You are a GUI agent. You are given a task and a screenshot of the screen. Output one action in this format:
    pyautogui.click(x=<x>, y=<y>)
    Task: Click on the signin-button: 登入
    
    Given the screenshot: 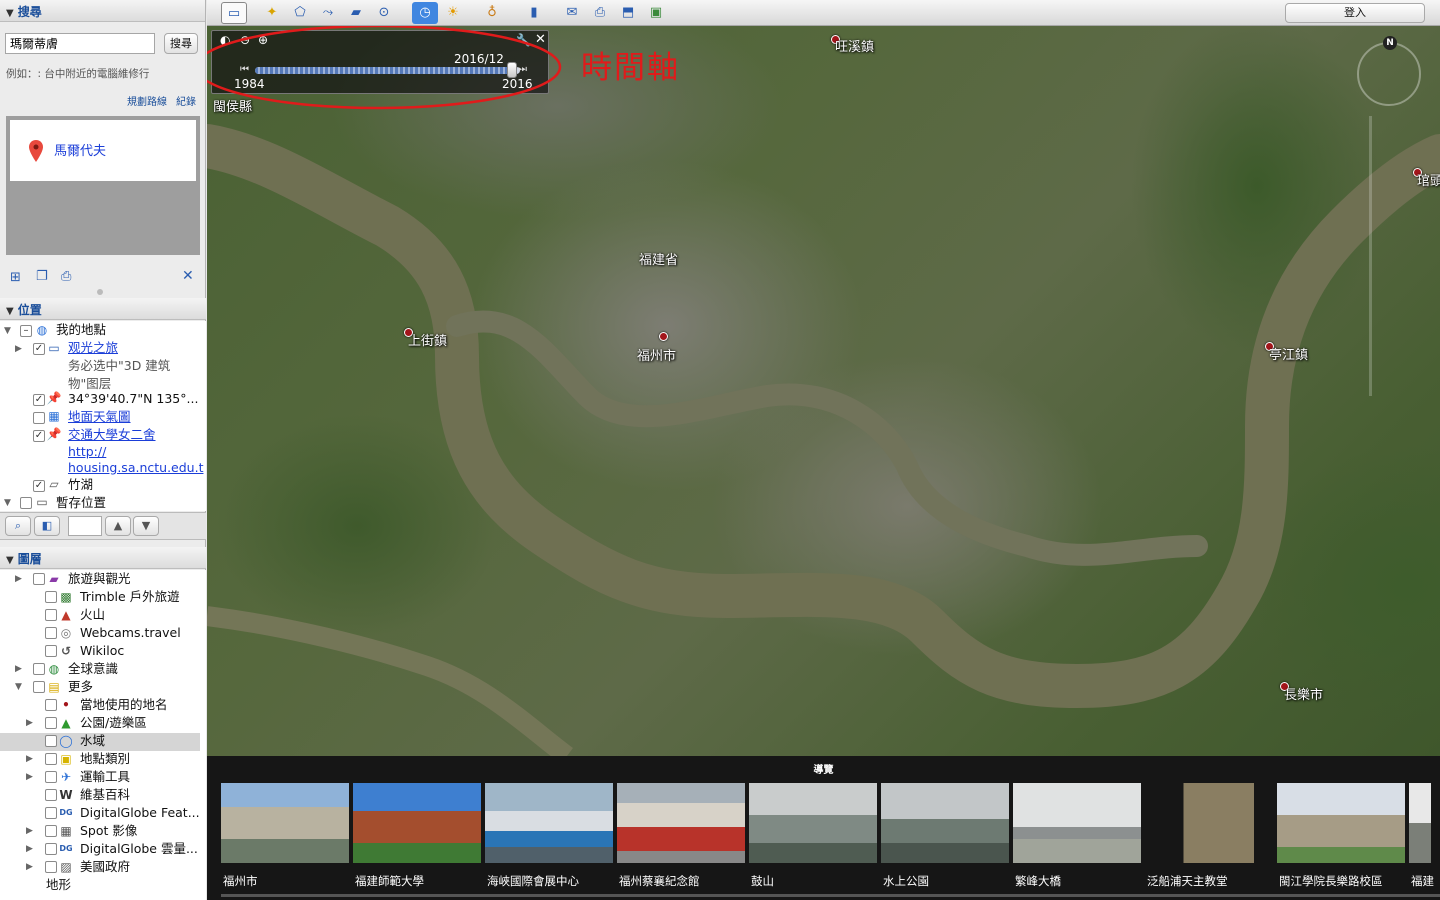 What is the action you would take?
    pyautogui.click(x=1355, y=13)
    